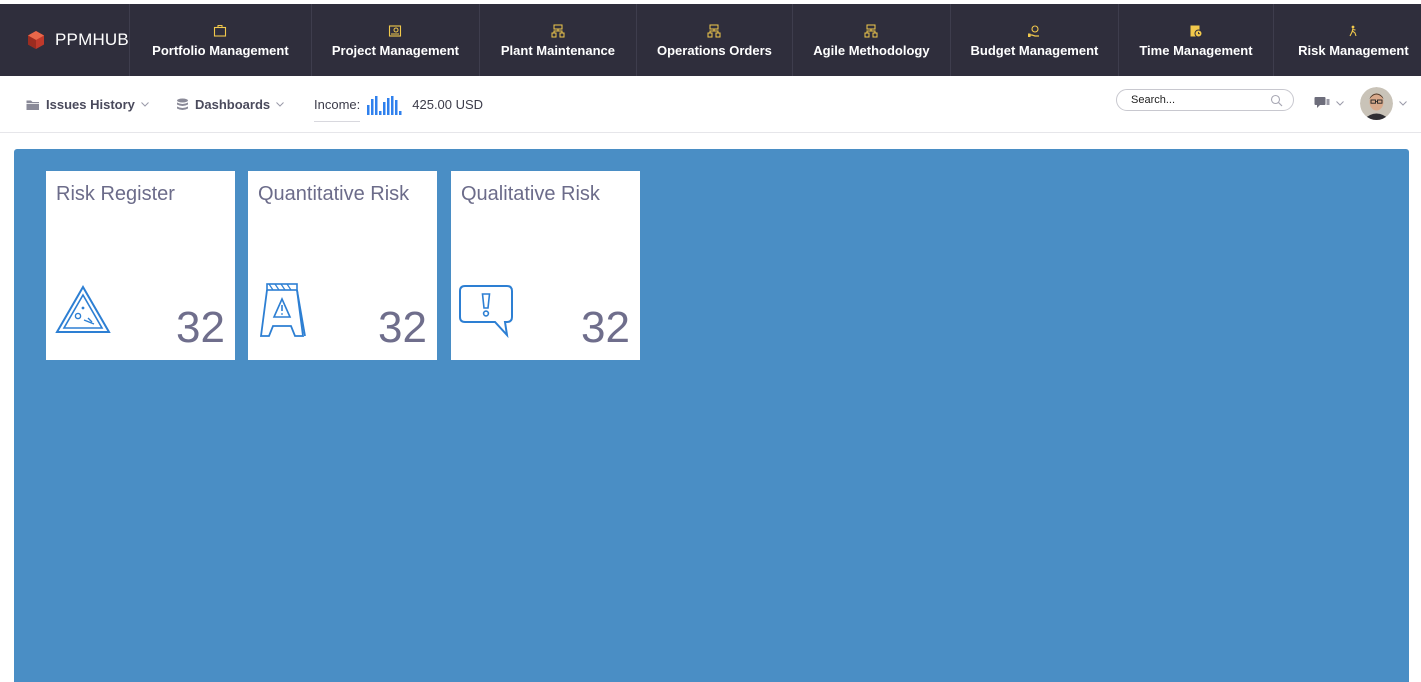 The height and width of the screenshot is (682, 1421). I want to click on income-bar-chart-icon, so click(384, 105).